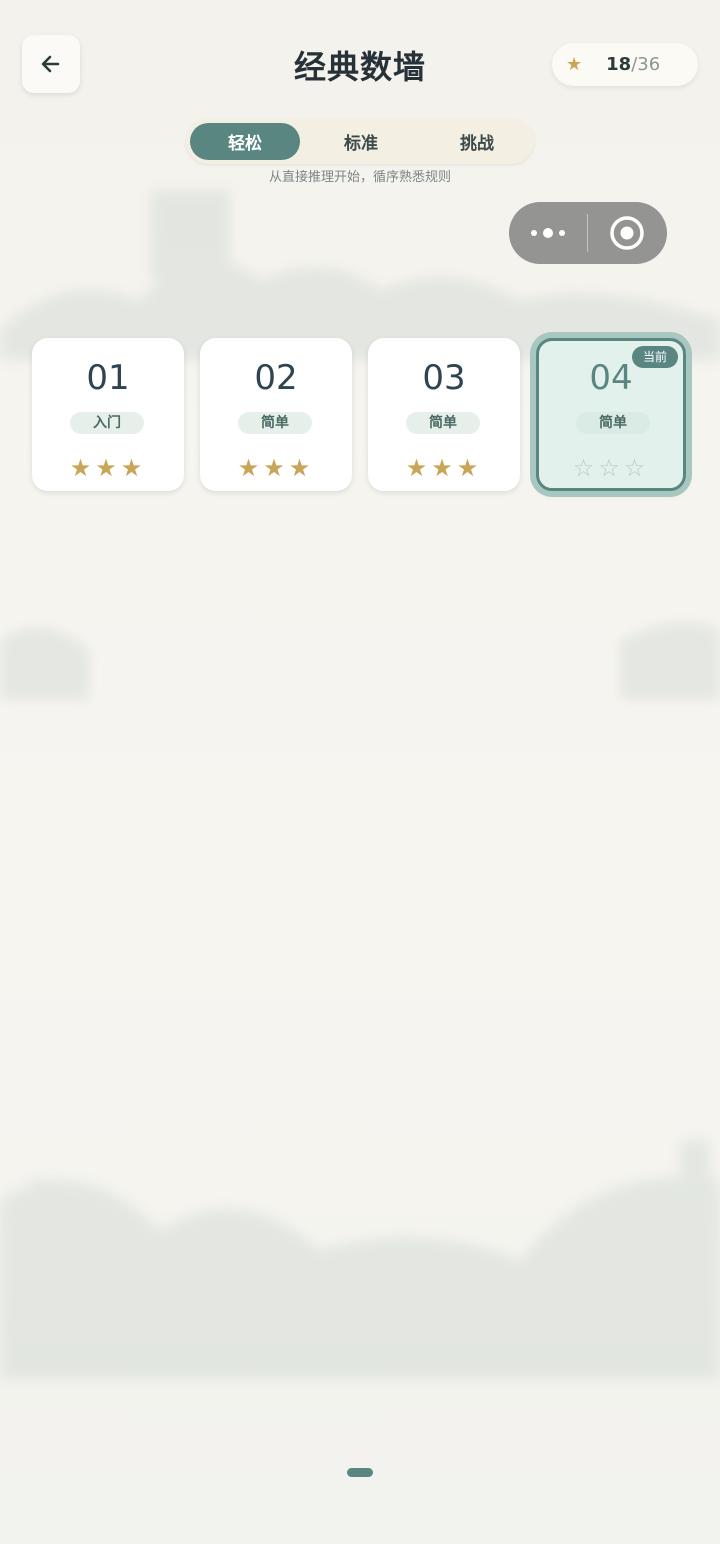 This screenshot has width=720, height=1544. I want to click on tab-challenge: 挑战, so click(477, 141).